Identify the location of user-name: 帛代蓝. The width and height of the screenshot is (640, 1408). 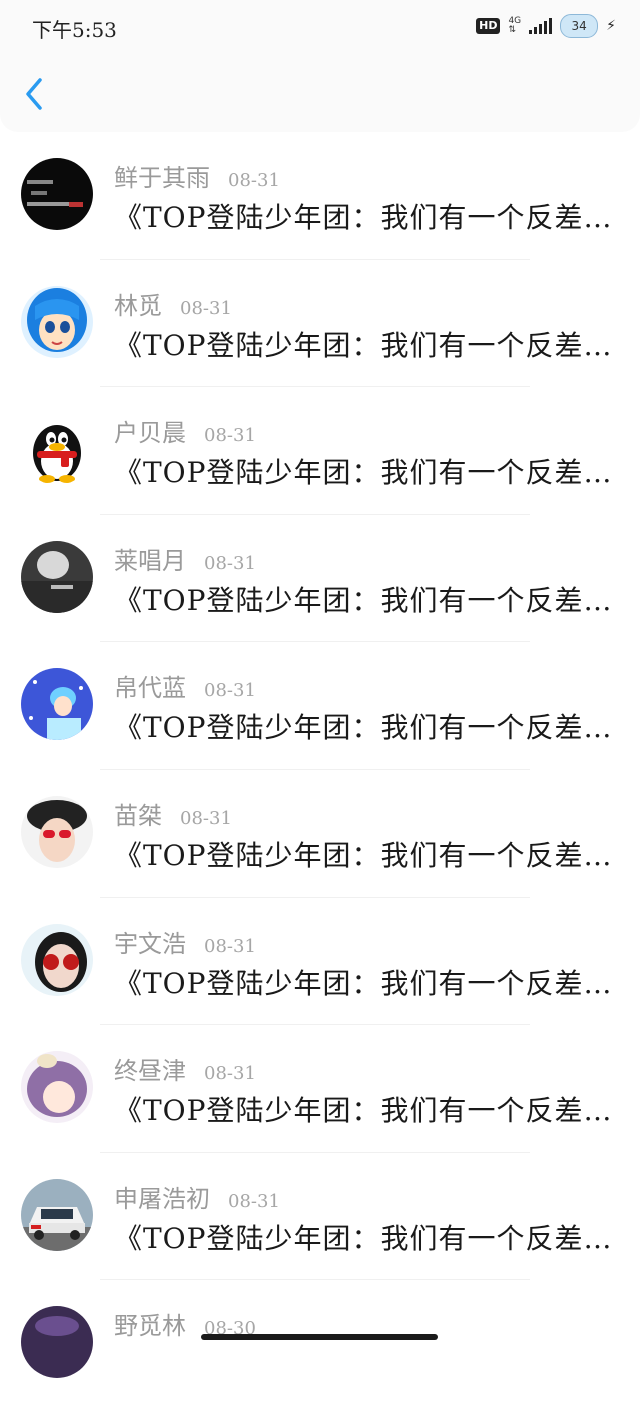
(150, 688).